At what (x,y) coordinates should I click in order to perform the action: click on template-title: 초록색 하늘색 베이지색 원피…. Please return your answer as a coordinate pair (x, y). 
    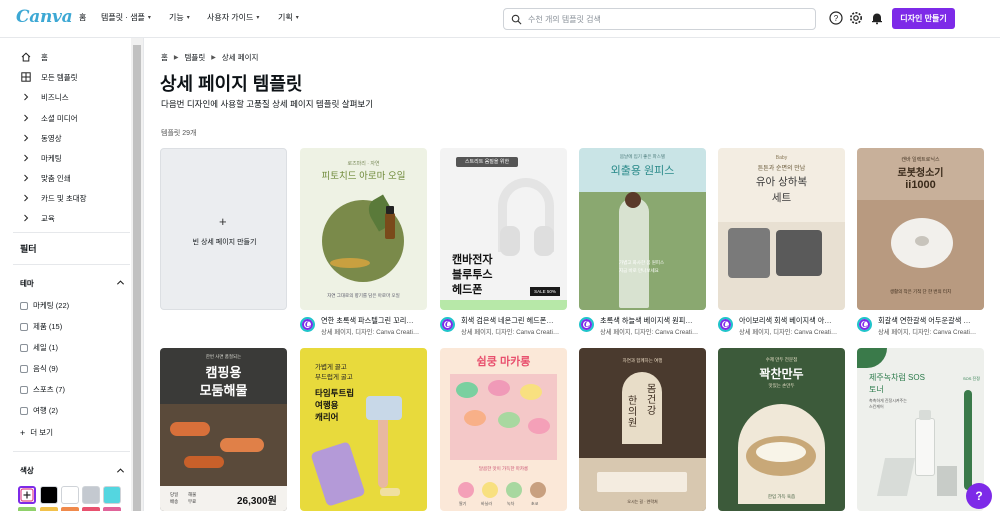
    Looking at the image, I should click on (652, 321).